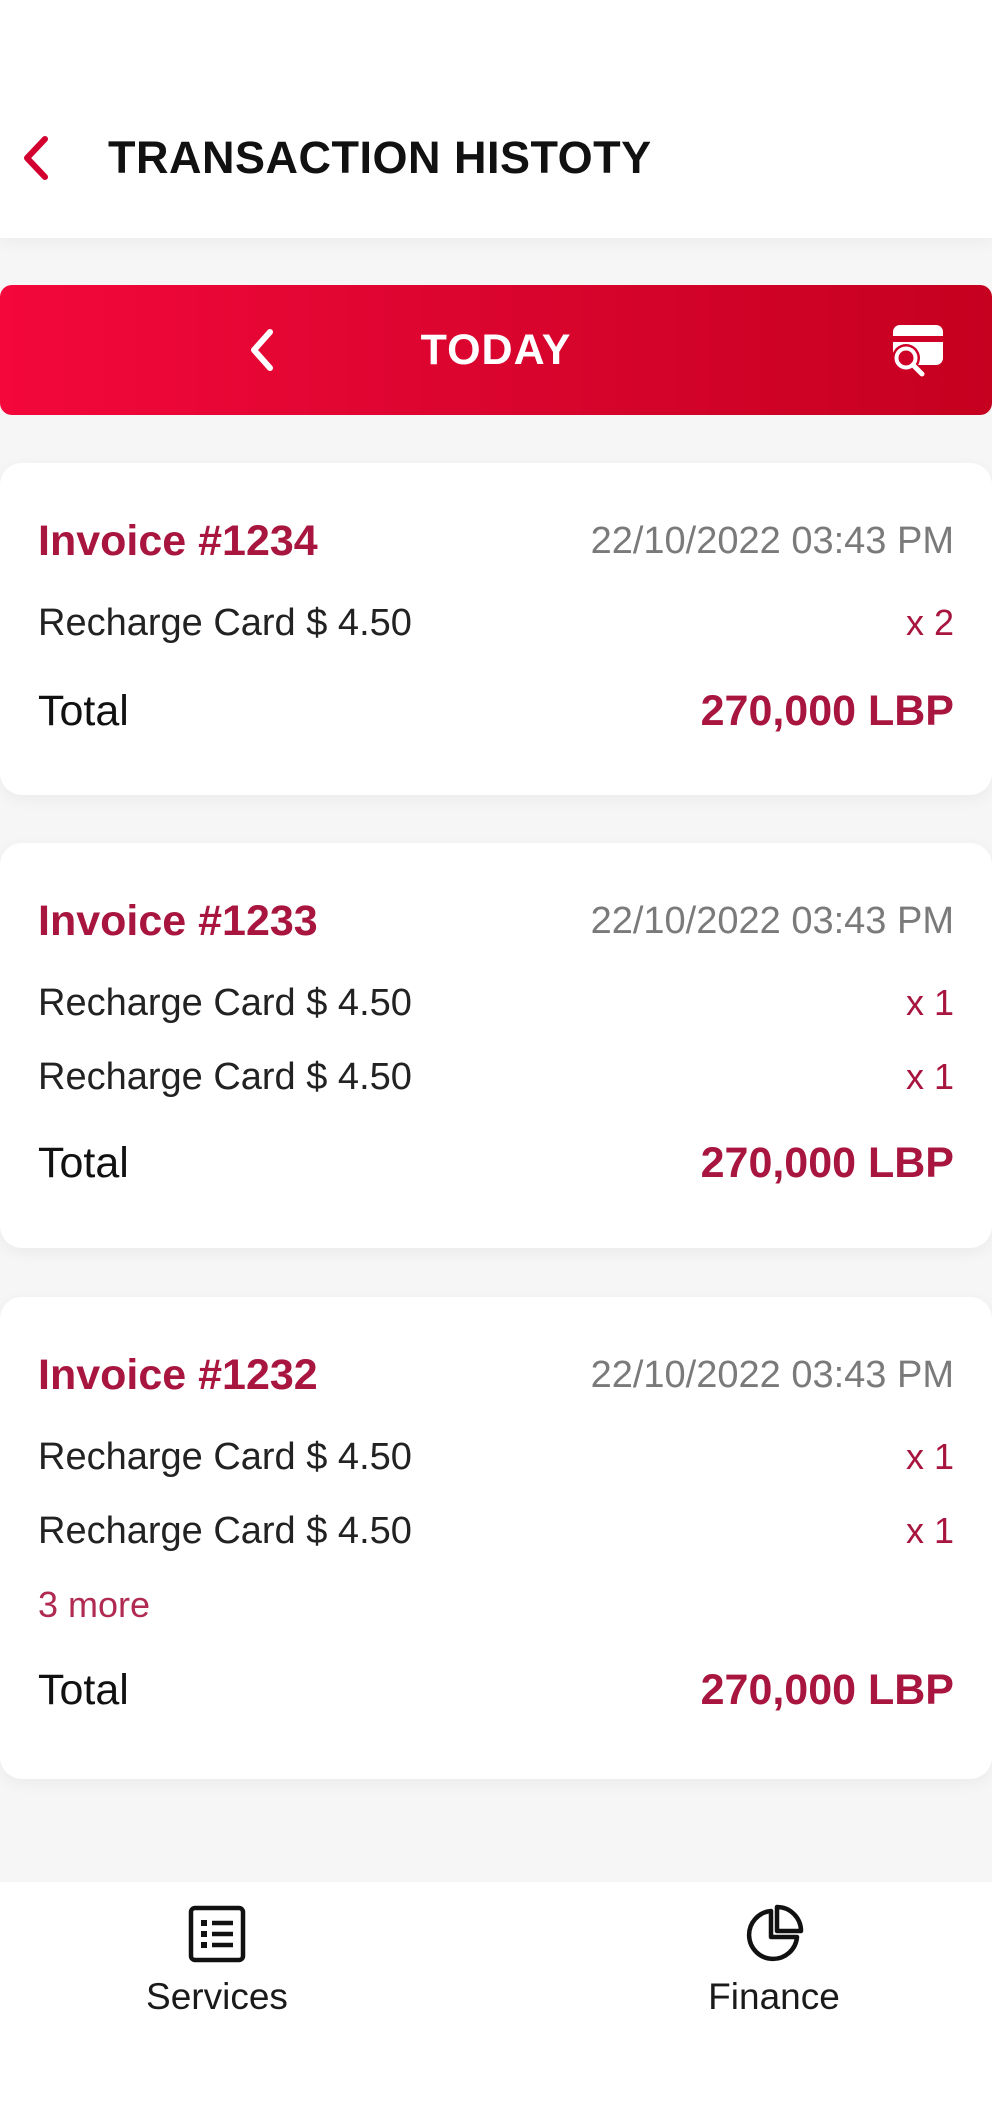 This screenshot has width=992, height=2124. Describe the element at coordinates (929, 622) in the screenshot. I see `item-quantity: x 2` at that location.